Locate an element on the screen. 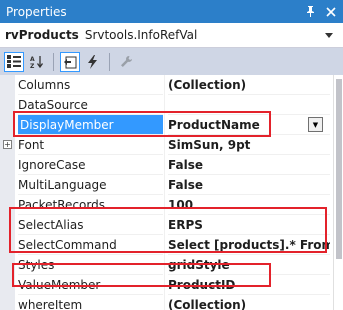 This screenshot has height=310, width=343. property-row: DisplayMember ProductName ▼ is located at coordinates (166, 125).